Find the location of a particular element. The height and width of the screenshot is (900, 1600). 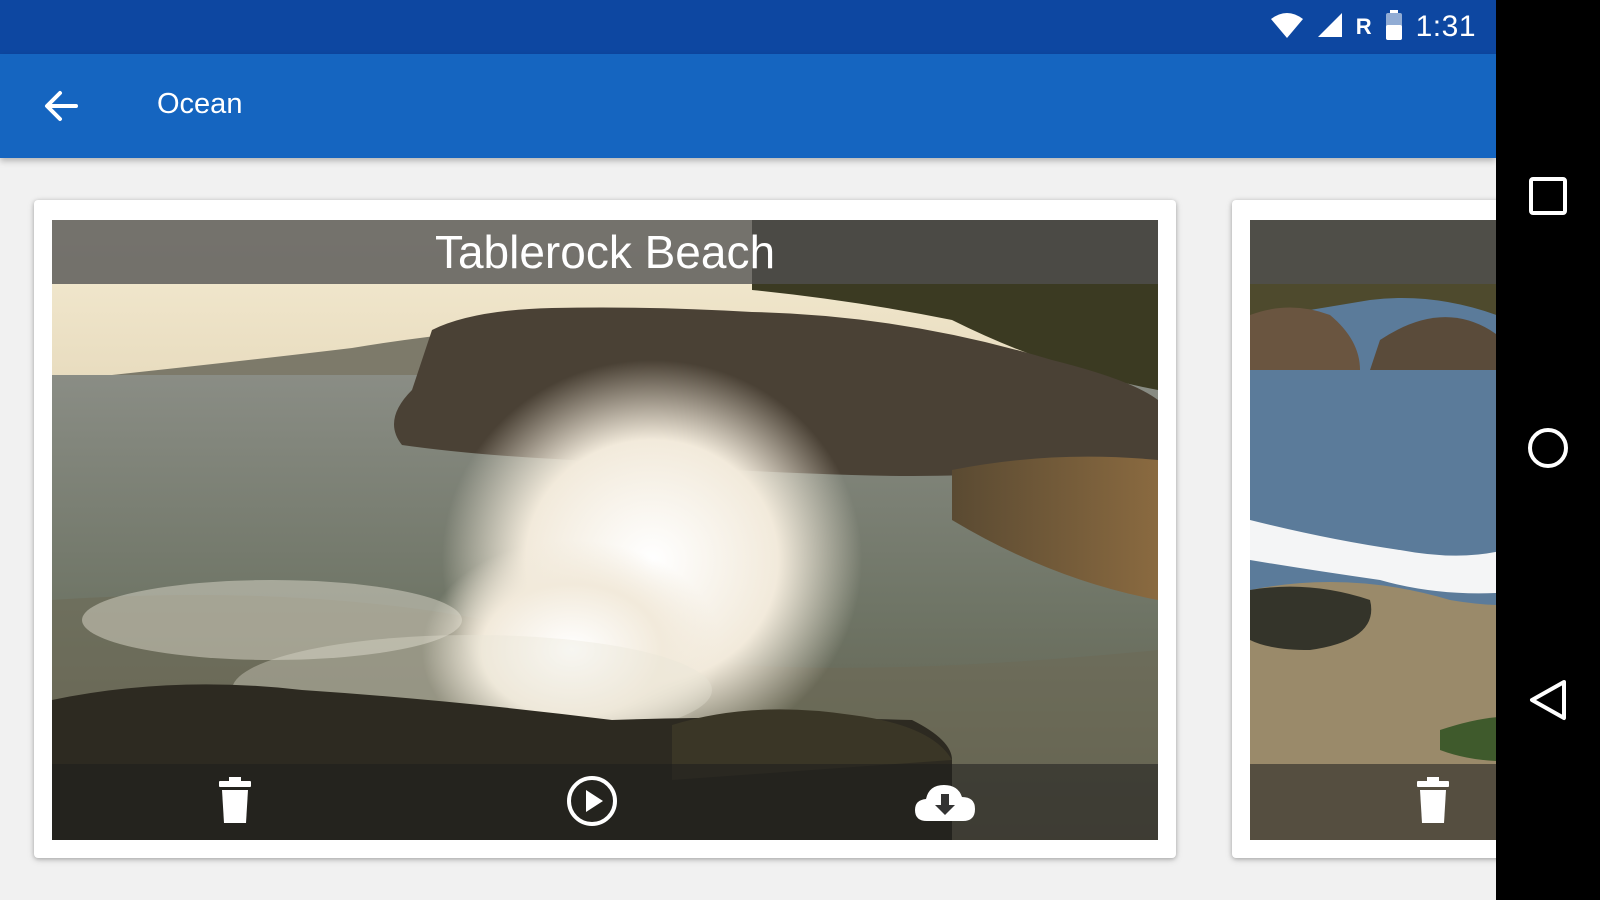

home-button is located at coordinates (1548, 450).